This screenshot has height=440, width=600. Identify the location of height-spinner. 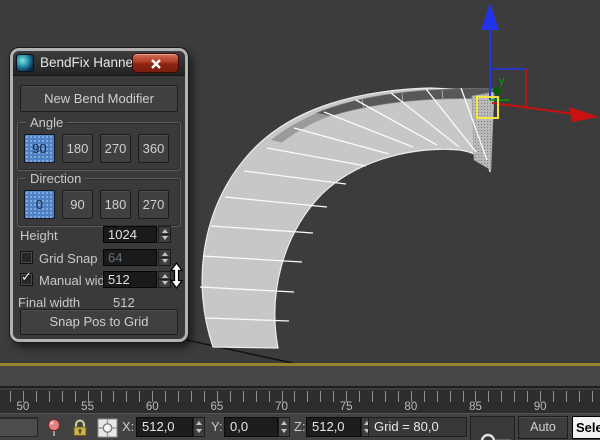
(164, 234).